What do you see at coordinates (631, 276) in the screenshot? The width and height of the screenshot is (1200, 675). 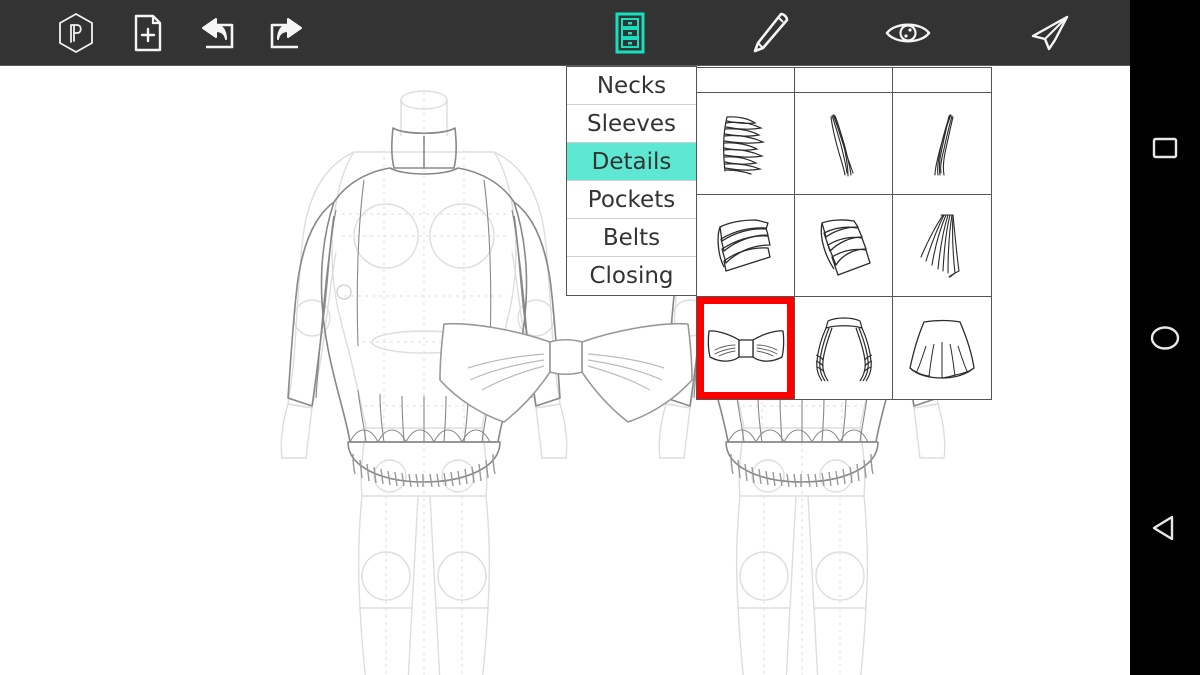 I see `menu-item-closing: Closing` at bounding box center [631, 276].